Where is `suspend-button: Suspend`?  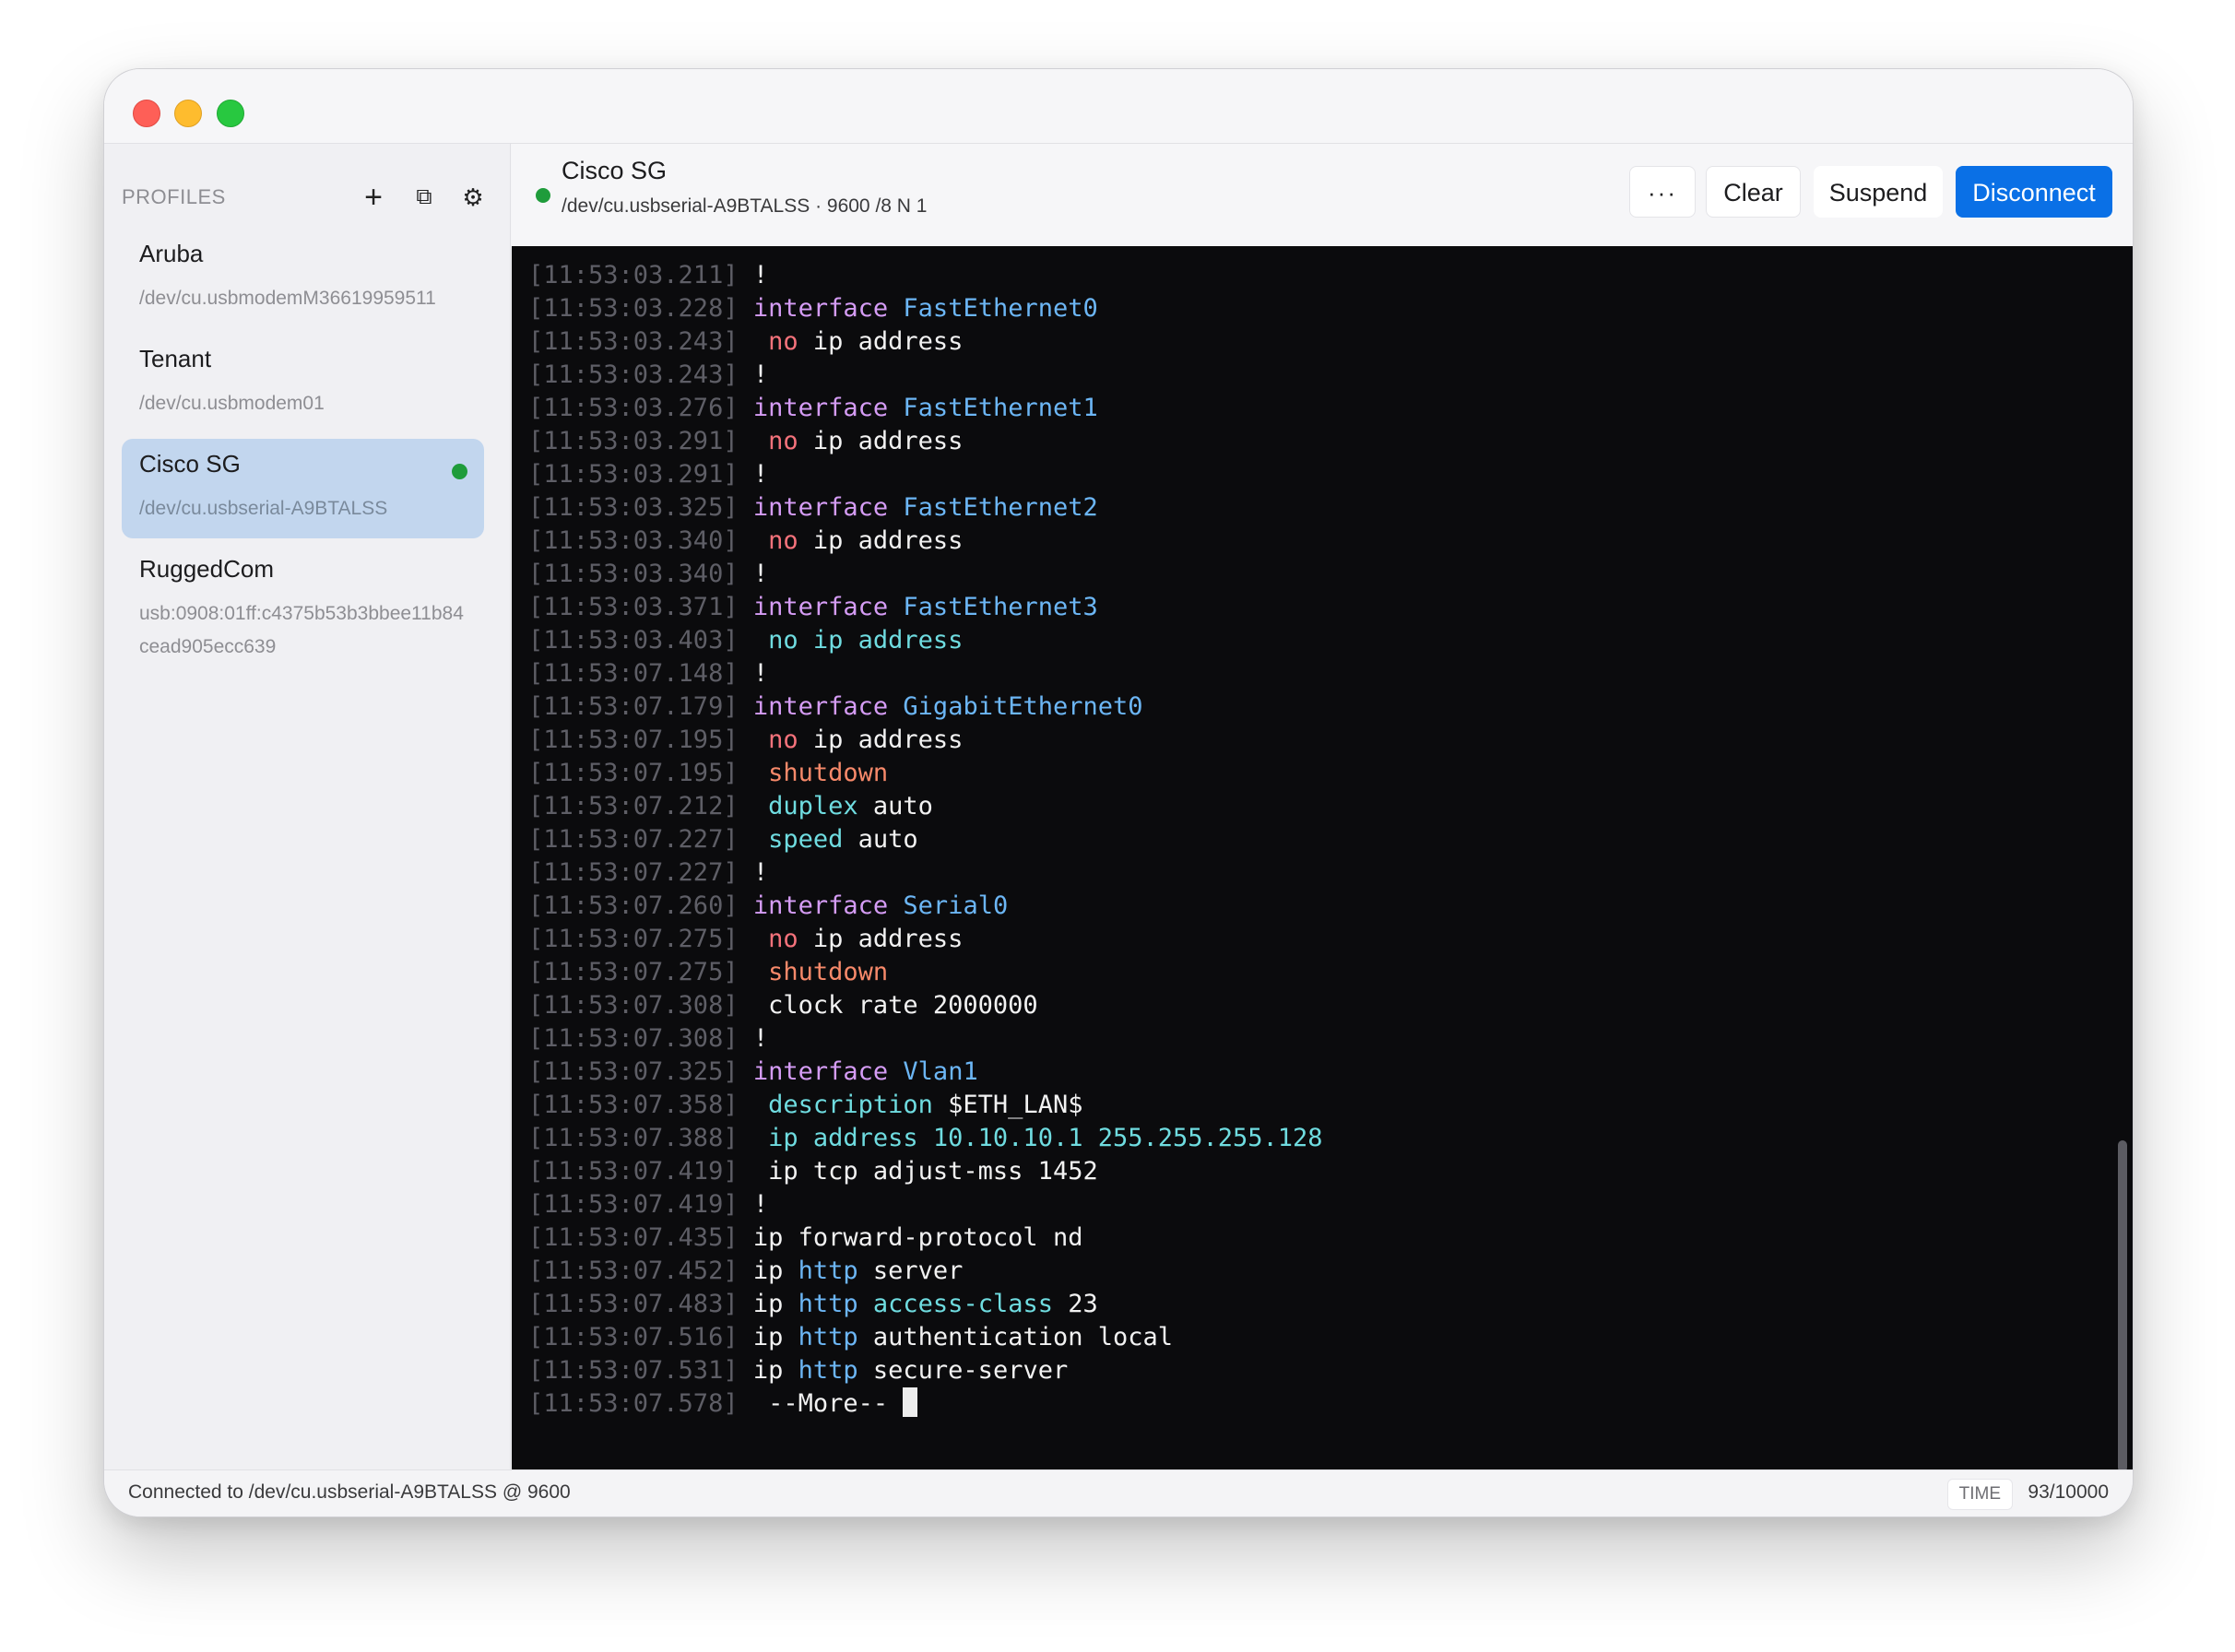
suspend-button: Suspend is located at coordinates (1879, 192).